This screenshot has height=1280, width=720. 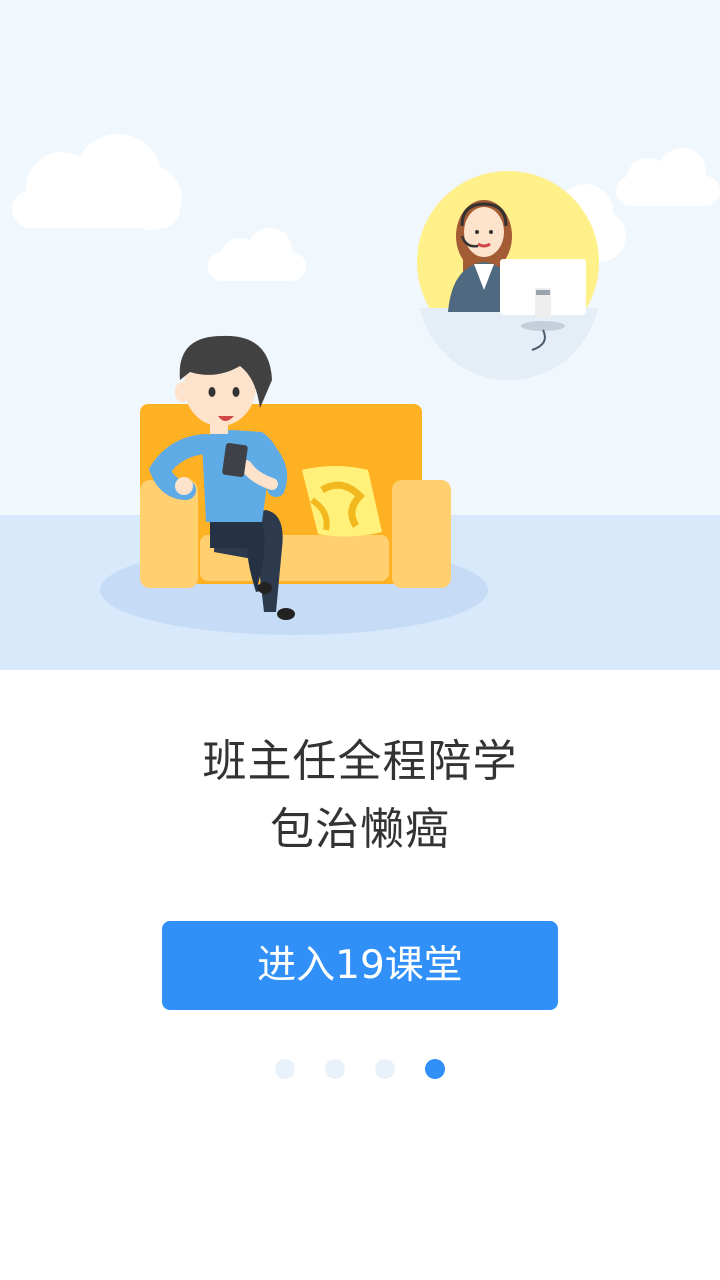 I want to click on enter-classroom-button: 进入19课堂, so click(x=360, y=965).